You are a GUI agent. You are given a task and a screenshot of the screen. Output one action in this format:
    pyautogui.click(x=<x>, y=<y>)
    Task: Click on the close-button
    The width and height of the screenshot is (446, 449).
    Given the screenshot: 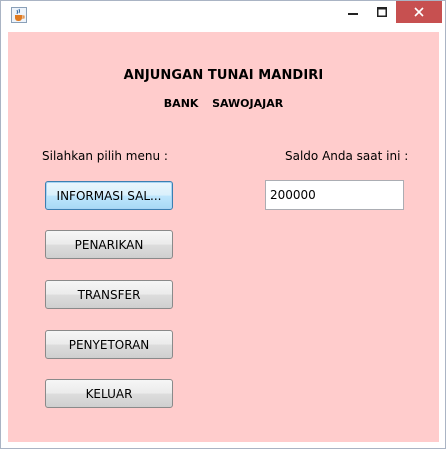 What is the action you would take?
    pyautogui.click(x=419, y=12)
    